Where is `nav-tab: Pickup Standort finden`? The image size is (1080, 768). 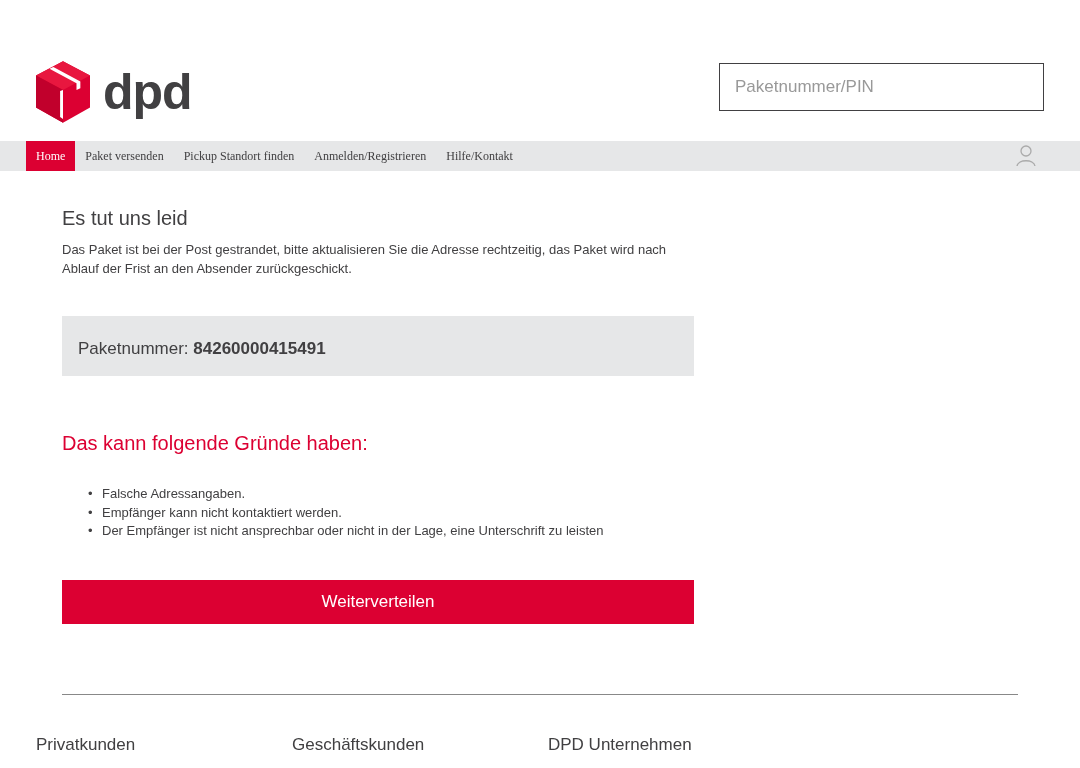
nav-tab: Pickup Standort finden is located at coordinates (239, 156).